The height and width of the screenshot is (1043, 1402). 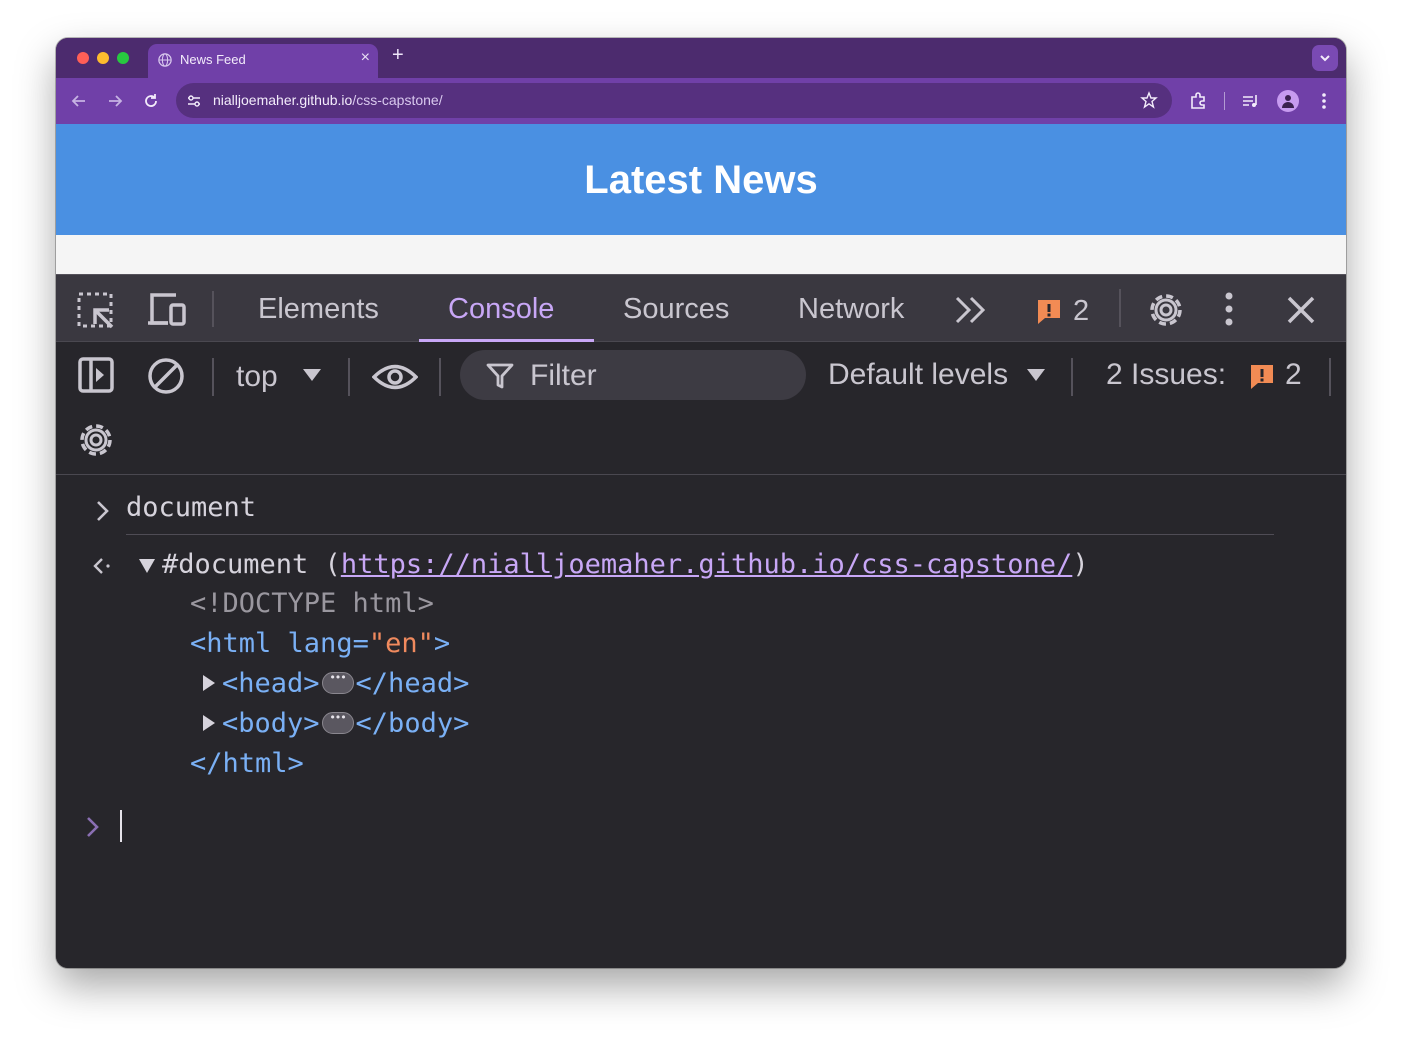 I want to click on address-bar: nialljoemaher.github.io/css-capstone/, so click(x=674, y=100).